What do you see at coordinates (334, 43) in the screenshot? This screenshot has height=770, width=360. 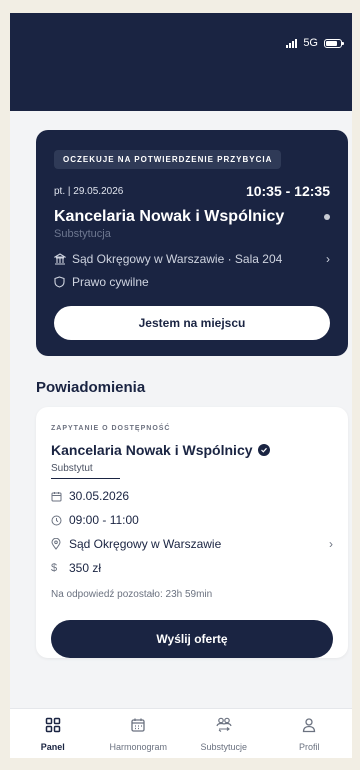 I see `battery-icon` at bounding box center [334, 43].